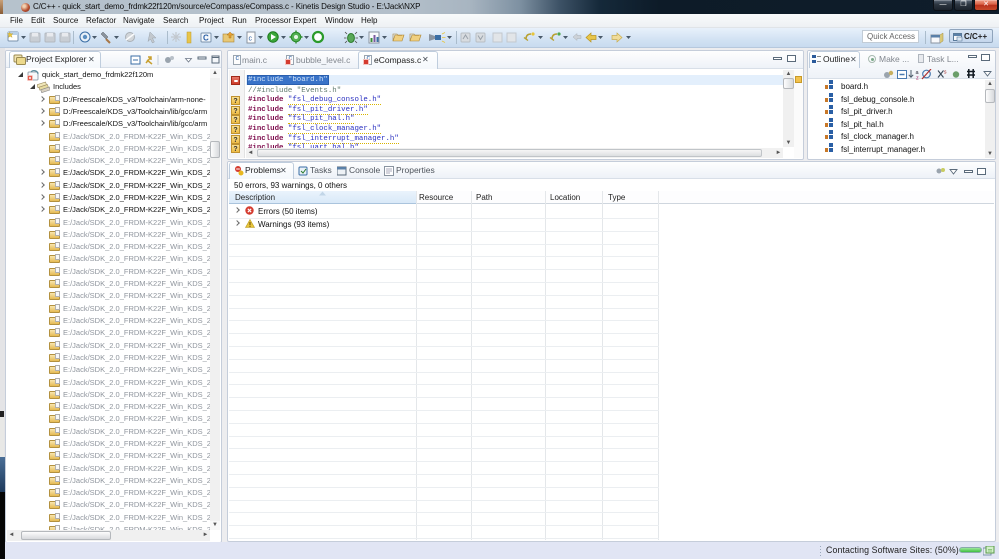 The height and width of the screenshot is (559, 999). I want to click on svg-text: s, so click(945, 73).